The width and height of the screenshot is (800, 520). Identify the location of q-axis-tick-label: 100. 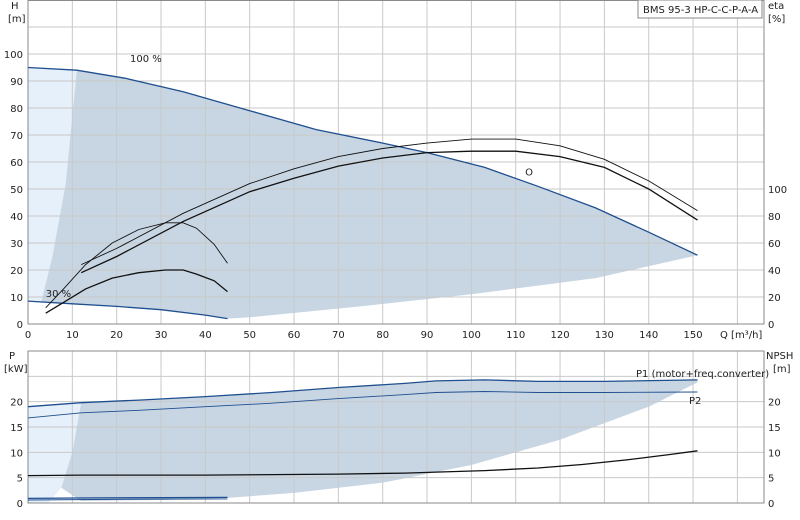
(471, 335).